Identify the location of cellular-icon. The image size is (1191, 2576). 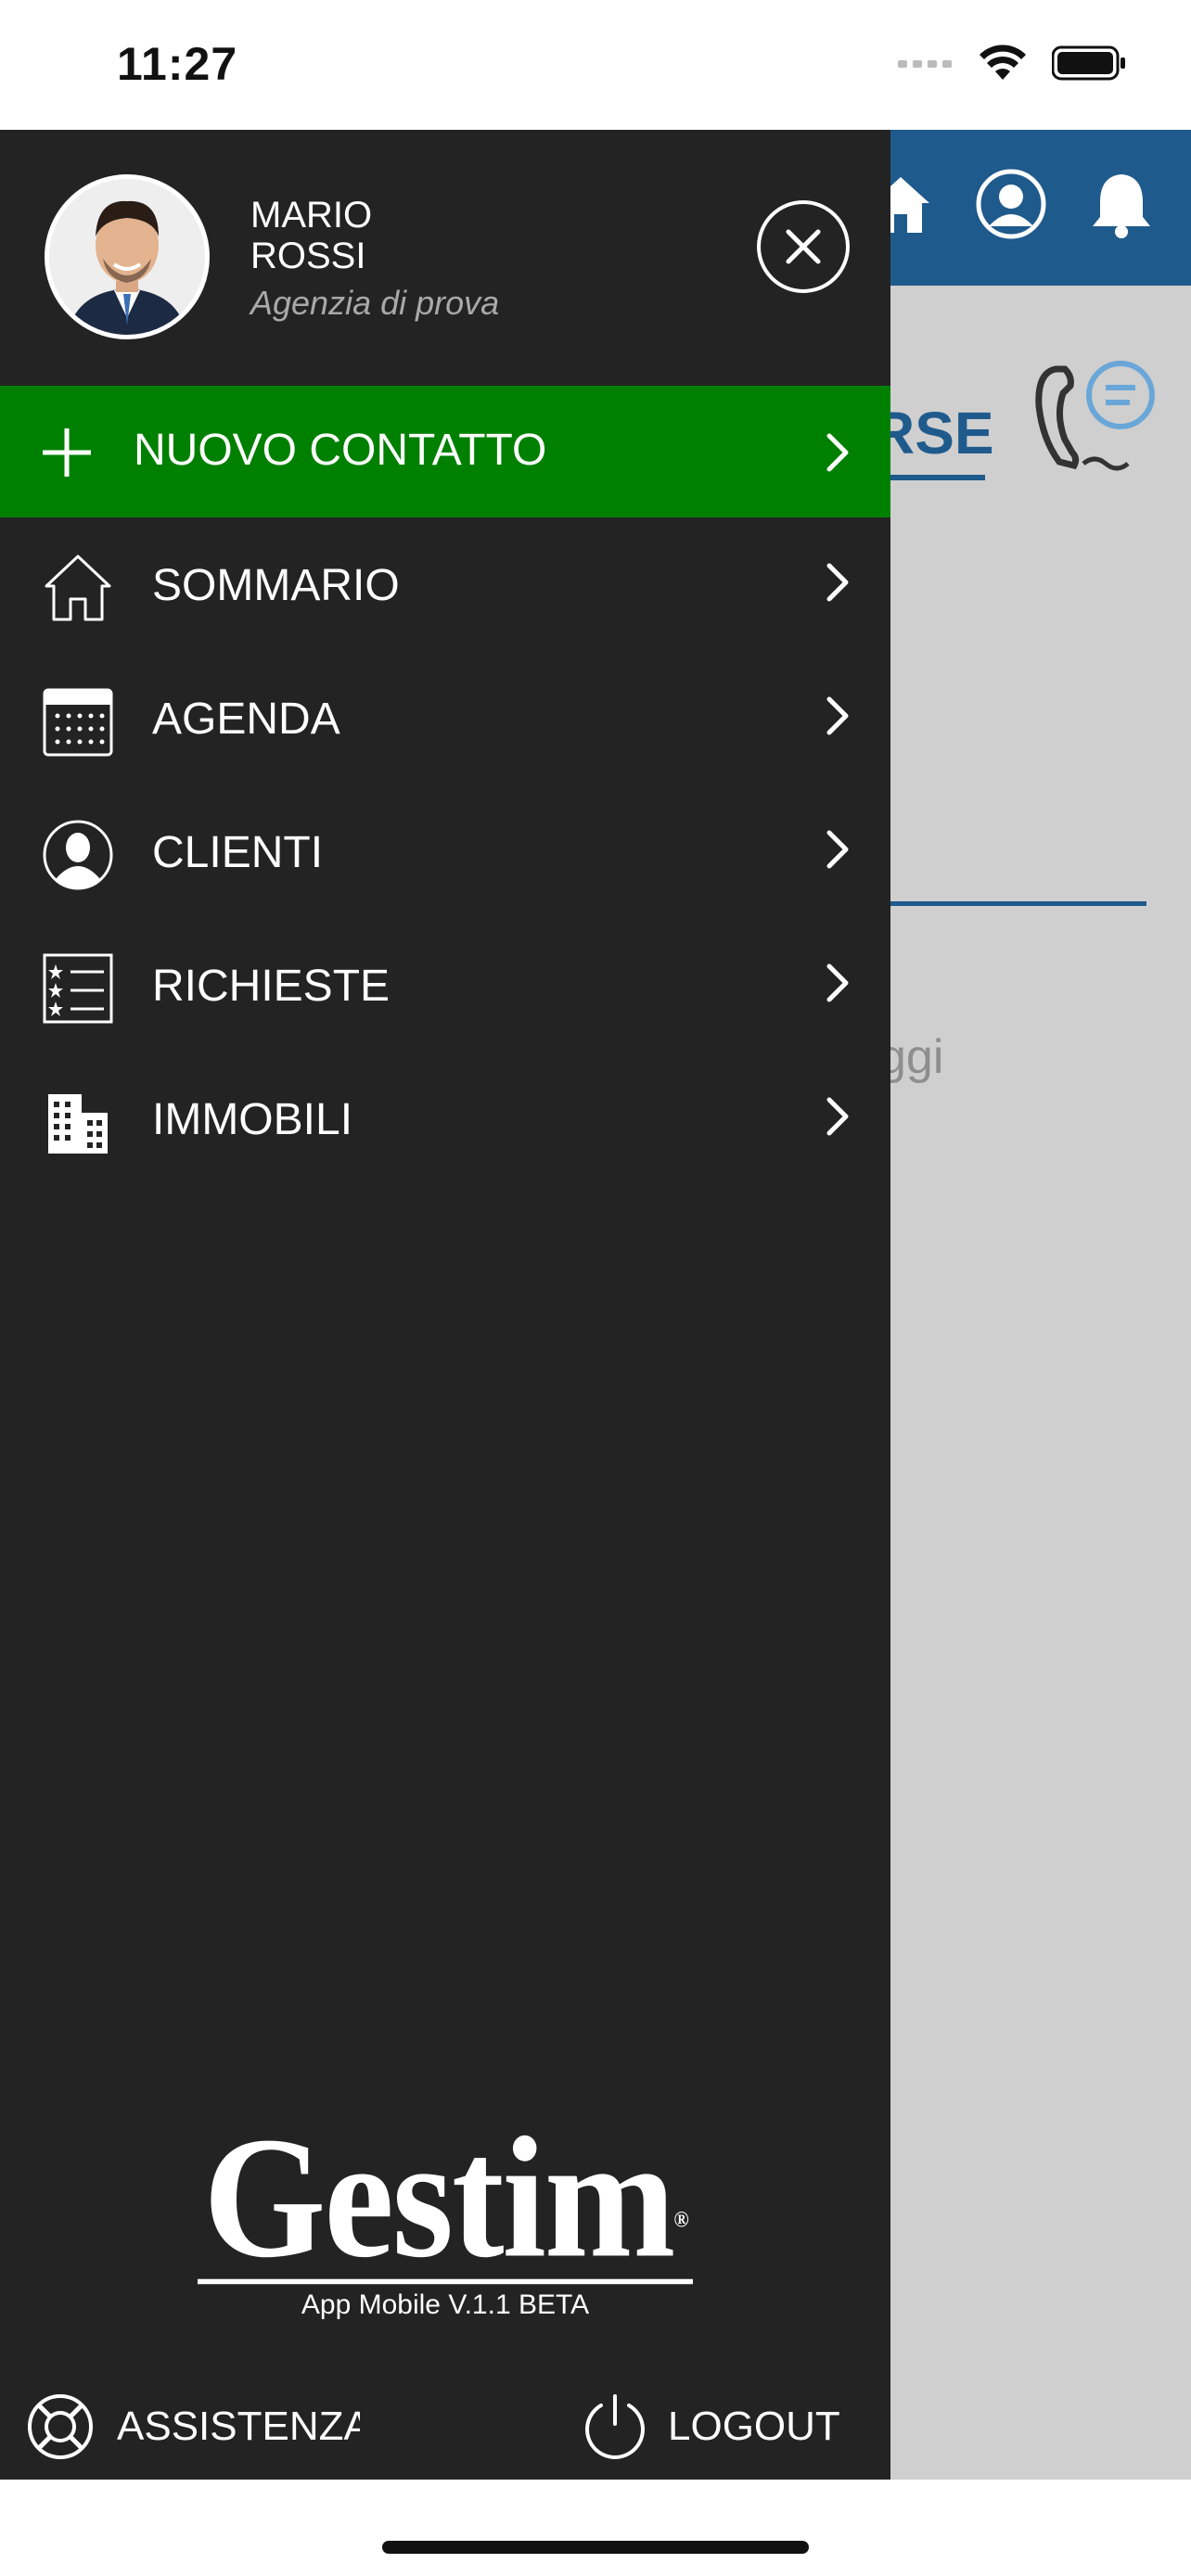
(926, 66).